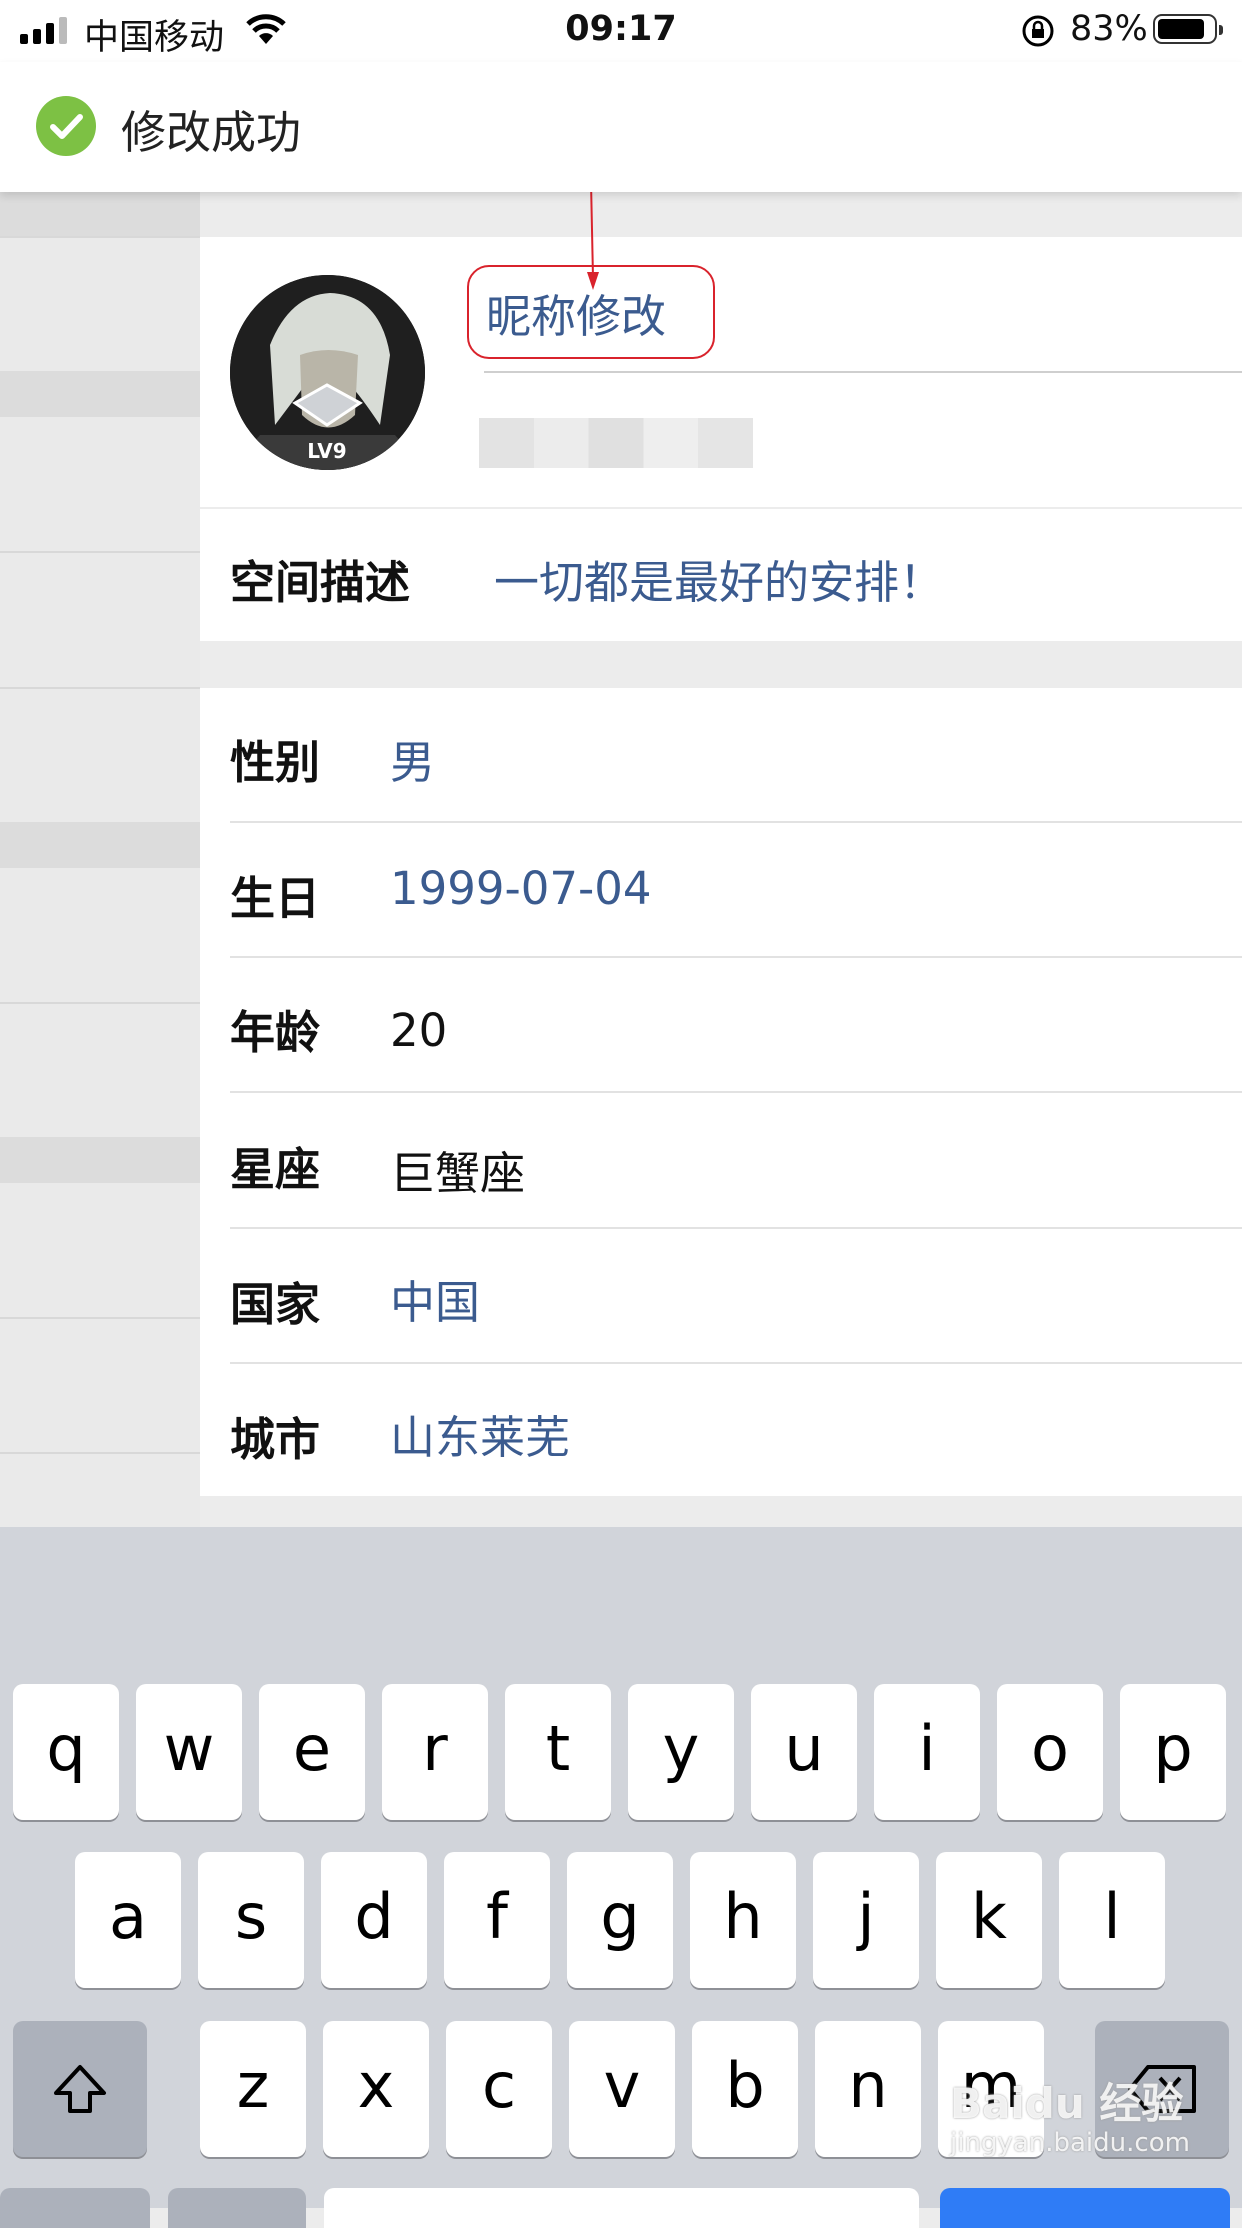 The width and height of the screenshot is (1242, 2228). I want to click on field-value: 山东莱芜, so click(480, 1437).